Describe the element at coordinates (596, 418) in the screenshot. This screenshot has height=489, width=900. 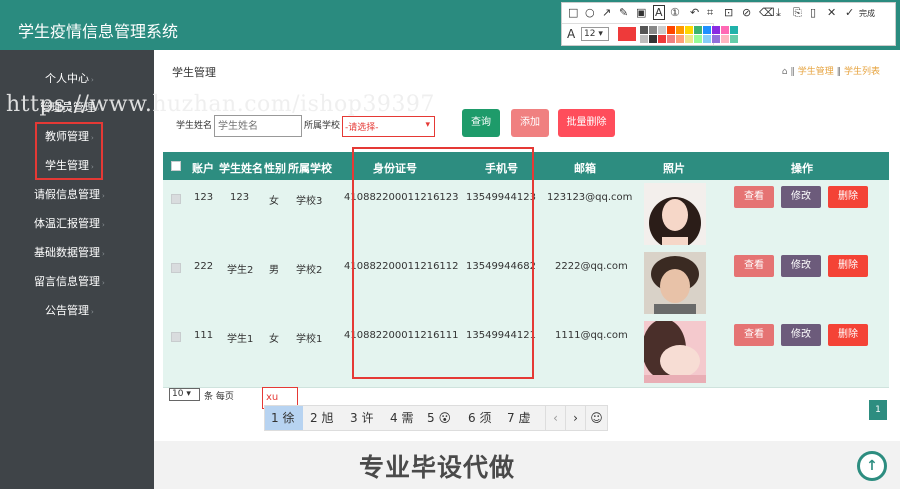
I see `ime-emoji-icon: ☺` at that location.